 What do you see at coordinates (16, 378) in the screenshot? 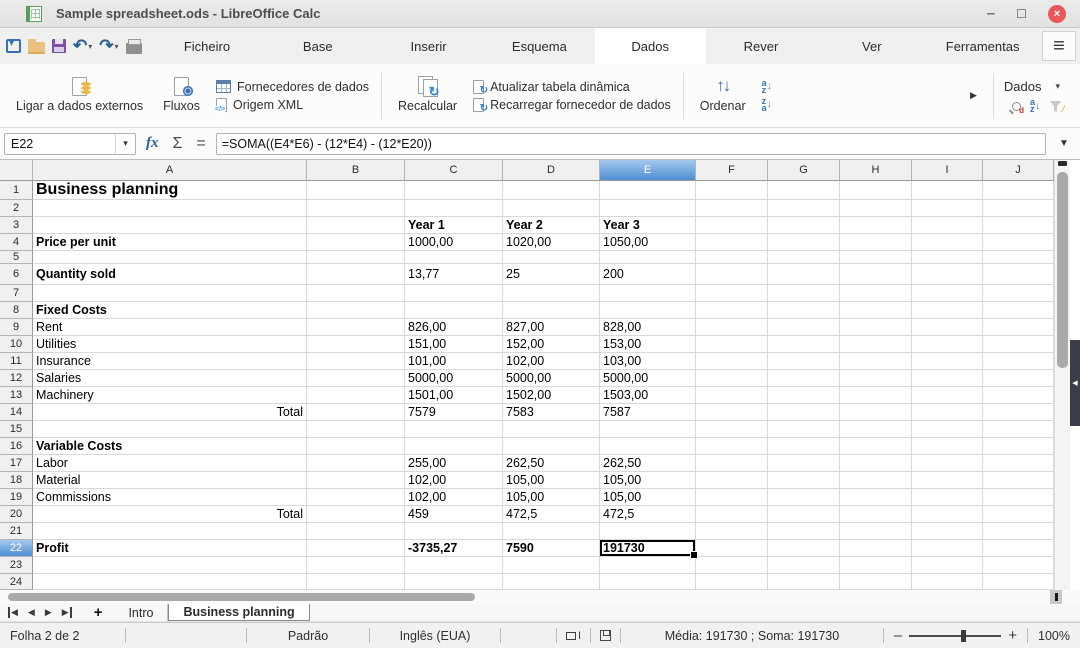
I see `row-header-12: 12` at bounding box center [16, 378].